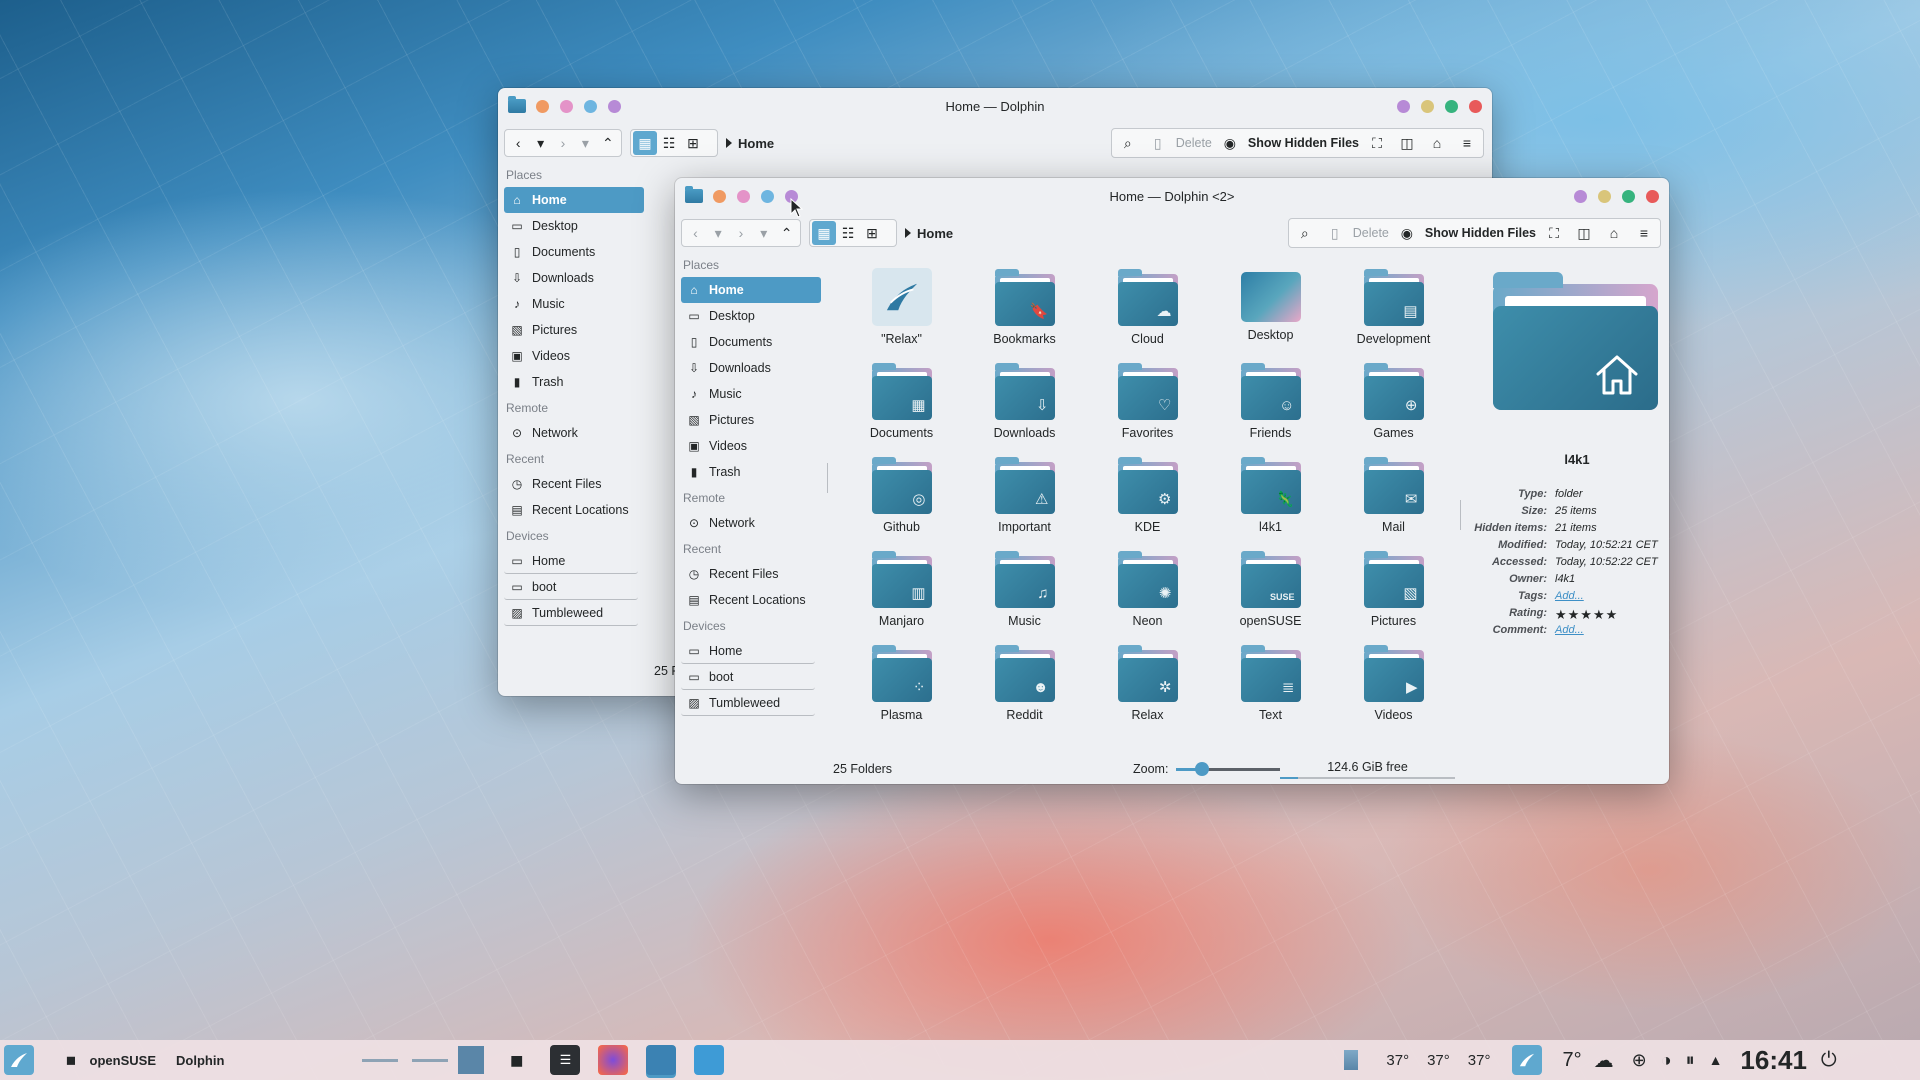 This screenshot has height=1080, width=1920. I want to click on compact-view-icon: ☷, so click(669, 143).